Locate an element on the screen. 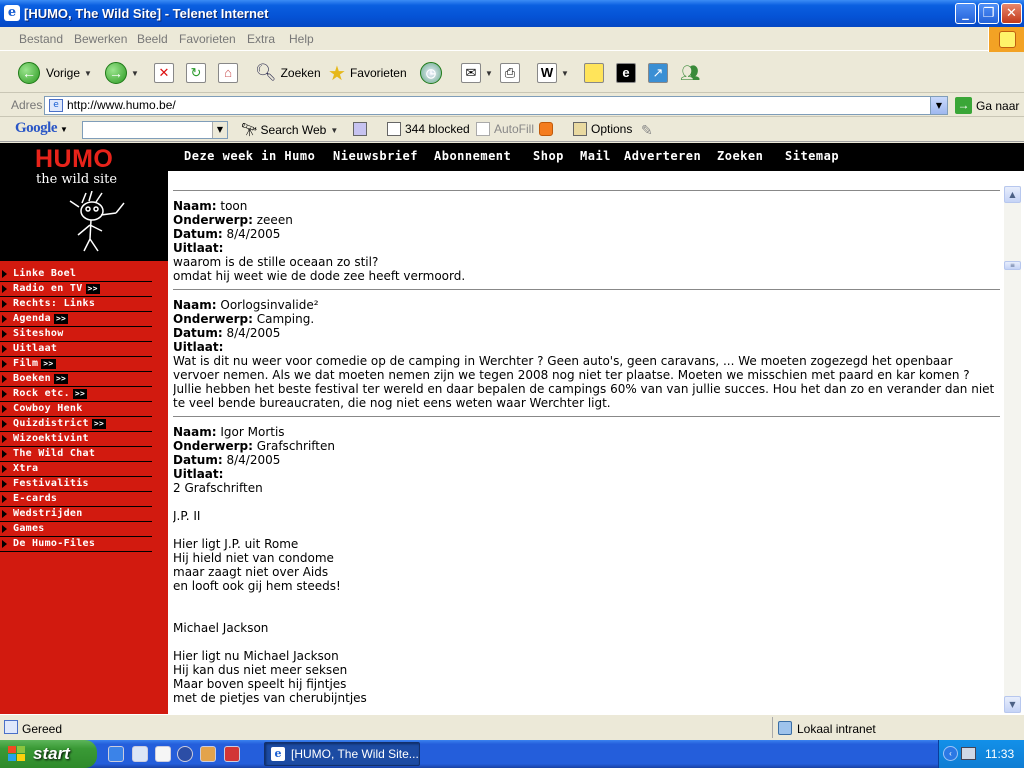 This screenshot has width=1024, height=768. status-text: Gereed is located at coordinates (42, 729).